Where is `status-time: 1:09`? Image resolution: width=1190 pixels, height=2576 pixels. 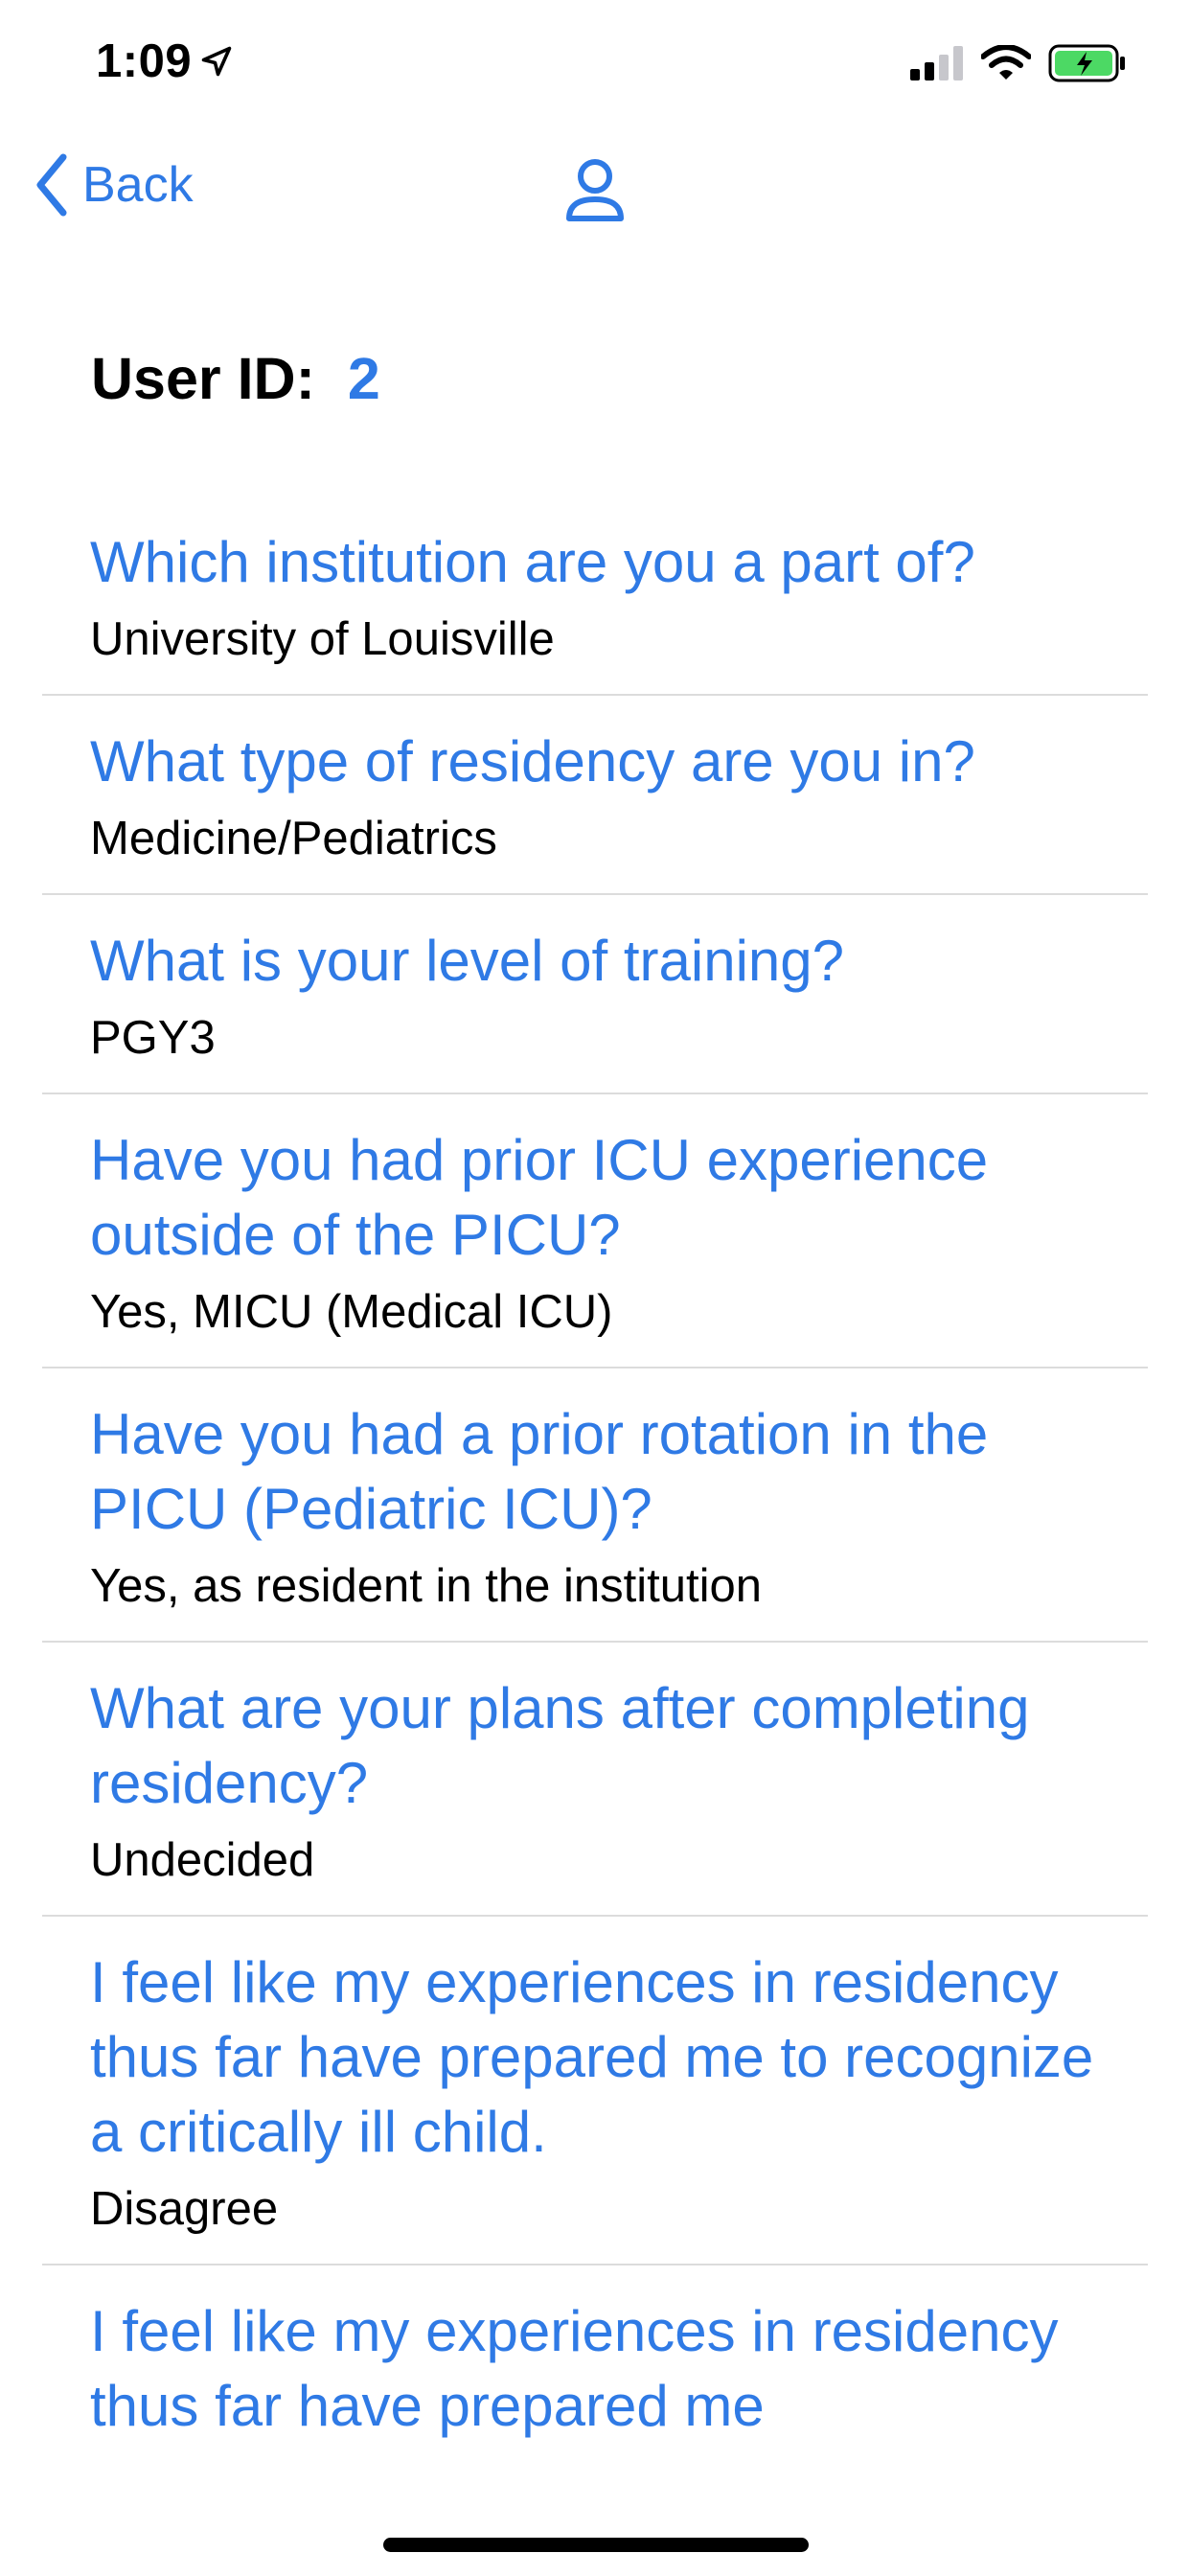
status-time: 1:09 is located at coordinates (165, 61).